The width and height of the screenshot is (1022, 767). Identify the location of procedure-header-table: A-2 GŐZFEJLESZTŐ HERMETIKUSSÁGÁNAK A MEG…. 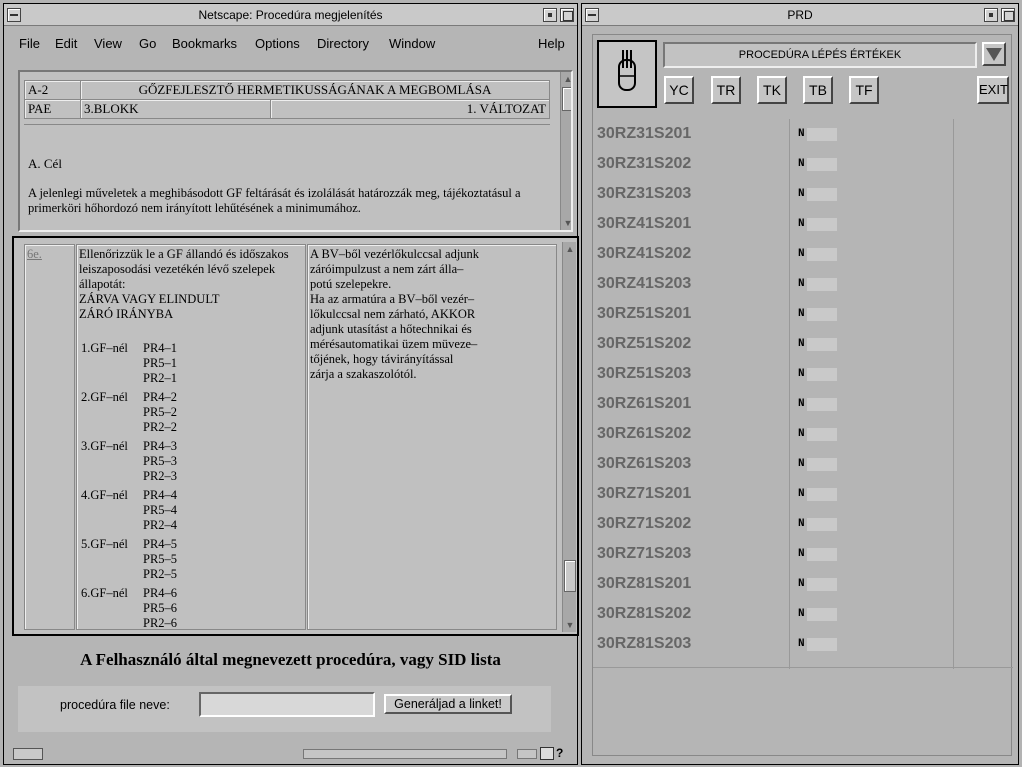
(287, 99).